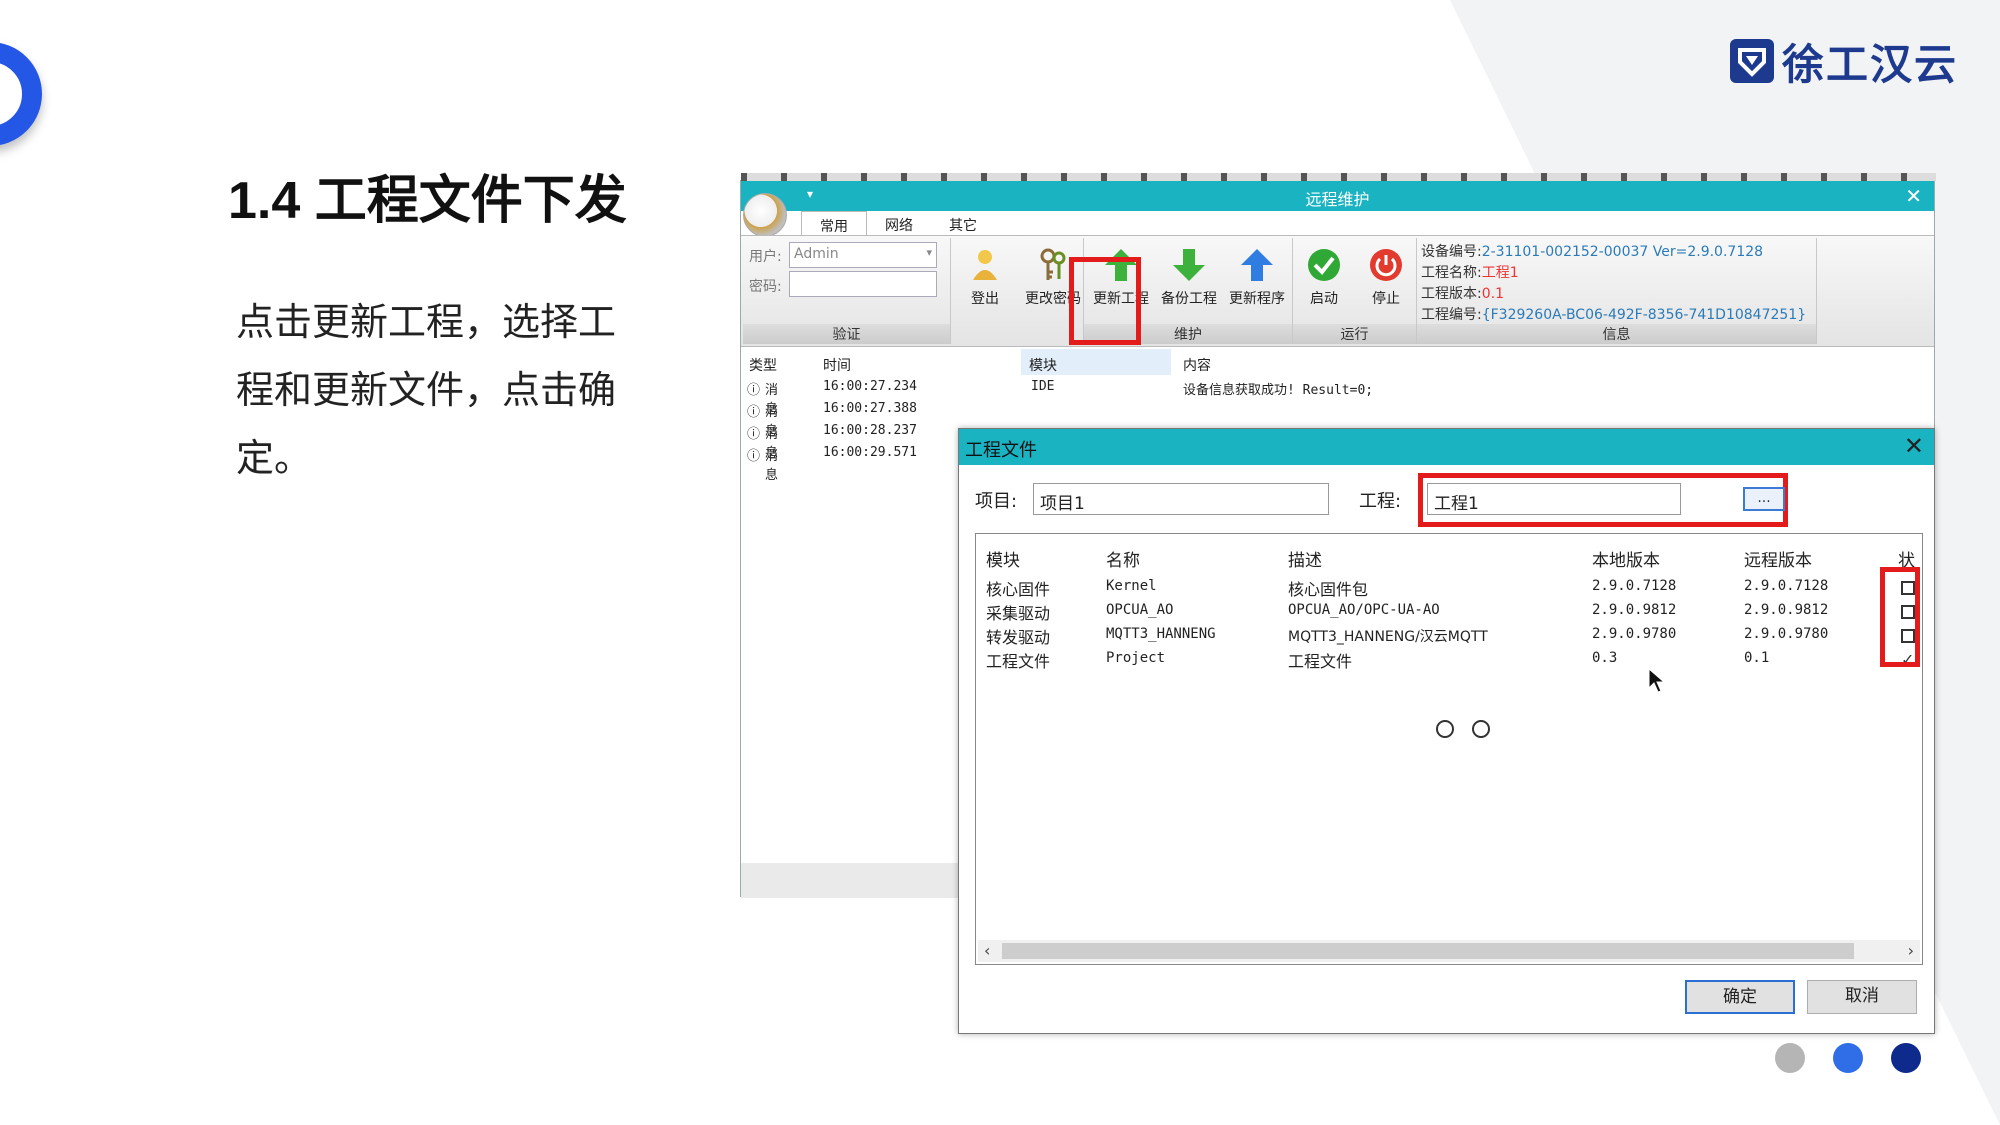  I want to click on row-desc: 核心固件包, so click(1328, 589).